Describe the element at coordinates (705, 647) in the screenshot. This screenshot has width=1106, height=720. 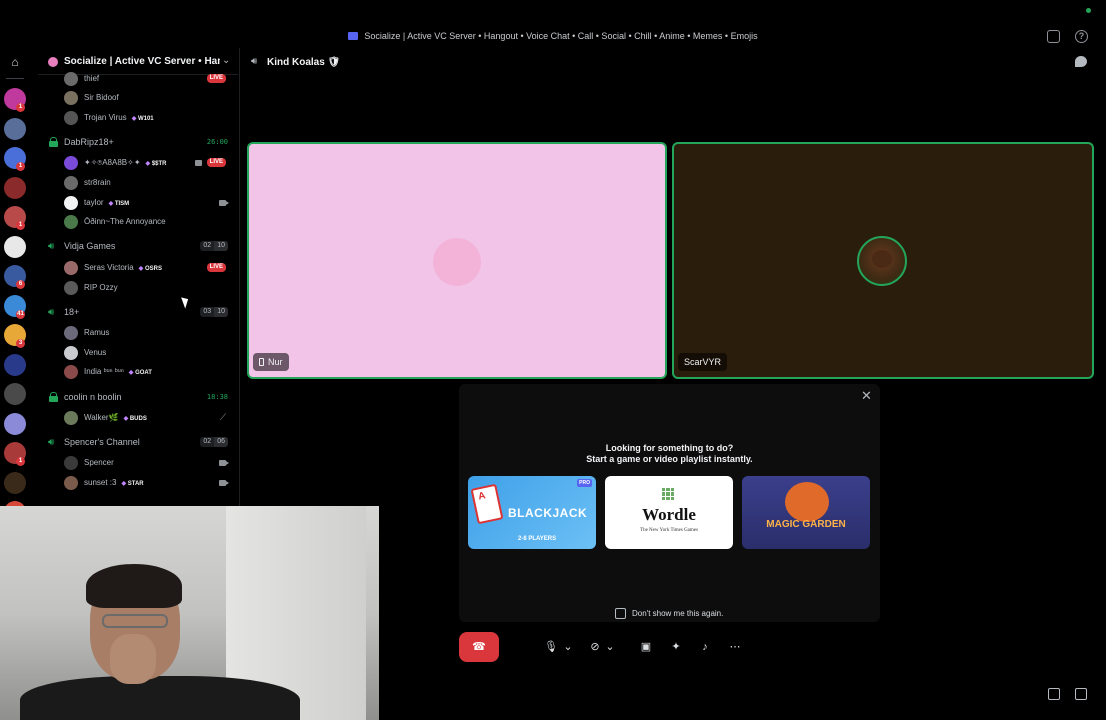
I see `soundboard-button: ♪` at that location.